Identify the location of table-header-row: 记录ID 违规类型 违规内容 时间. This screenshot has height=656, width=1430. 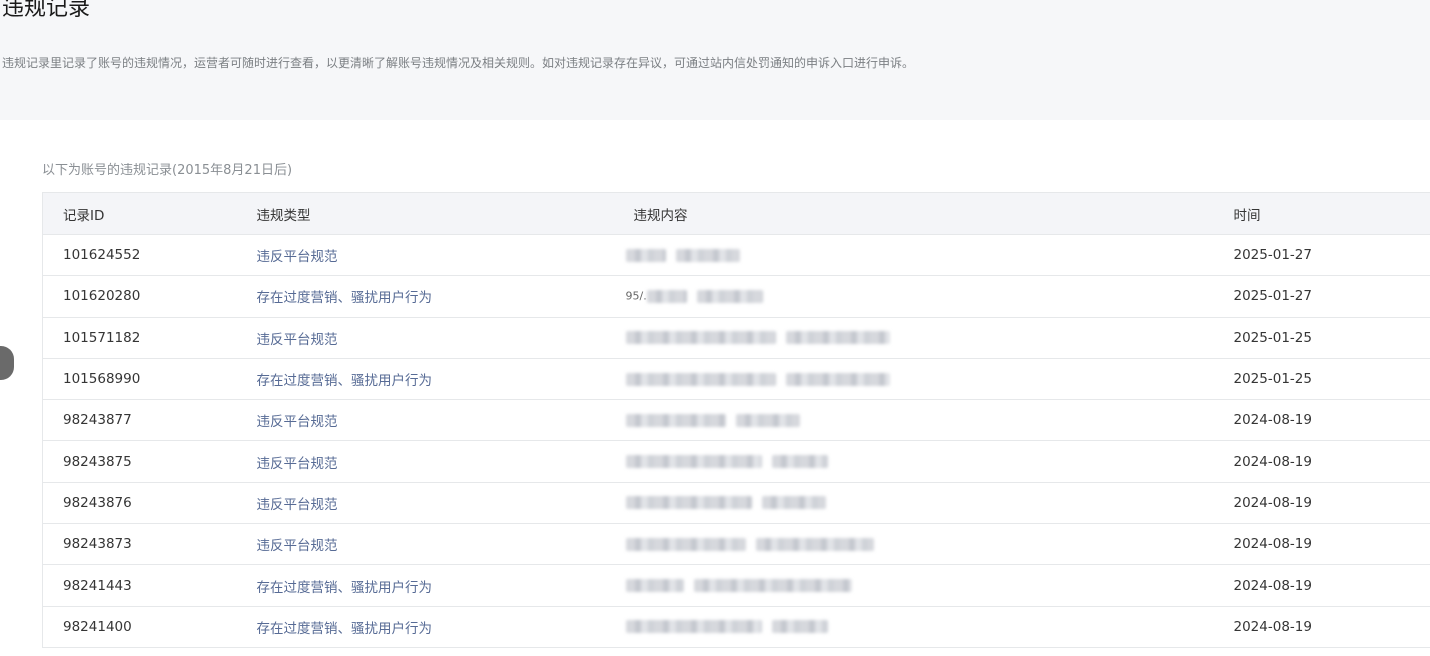
(736, 213).